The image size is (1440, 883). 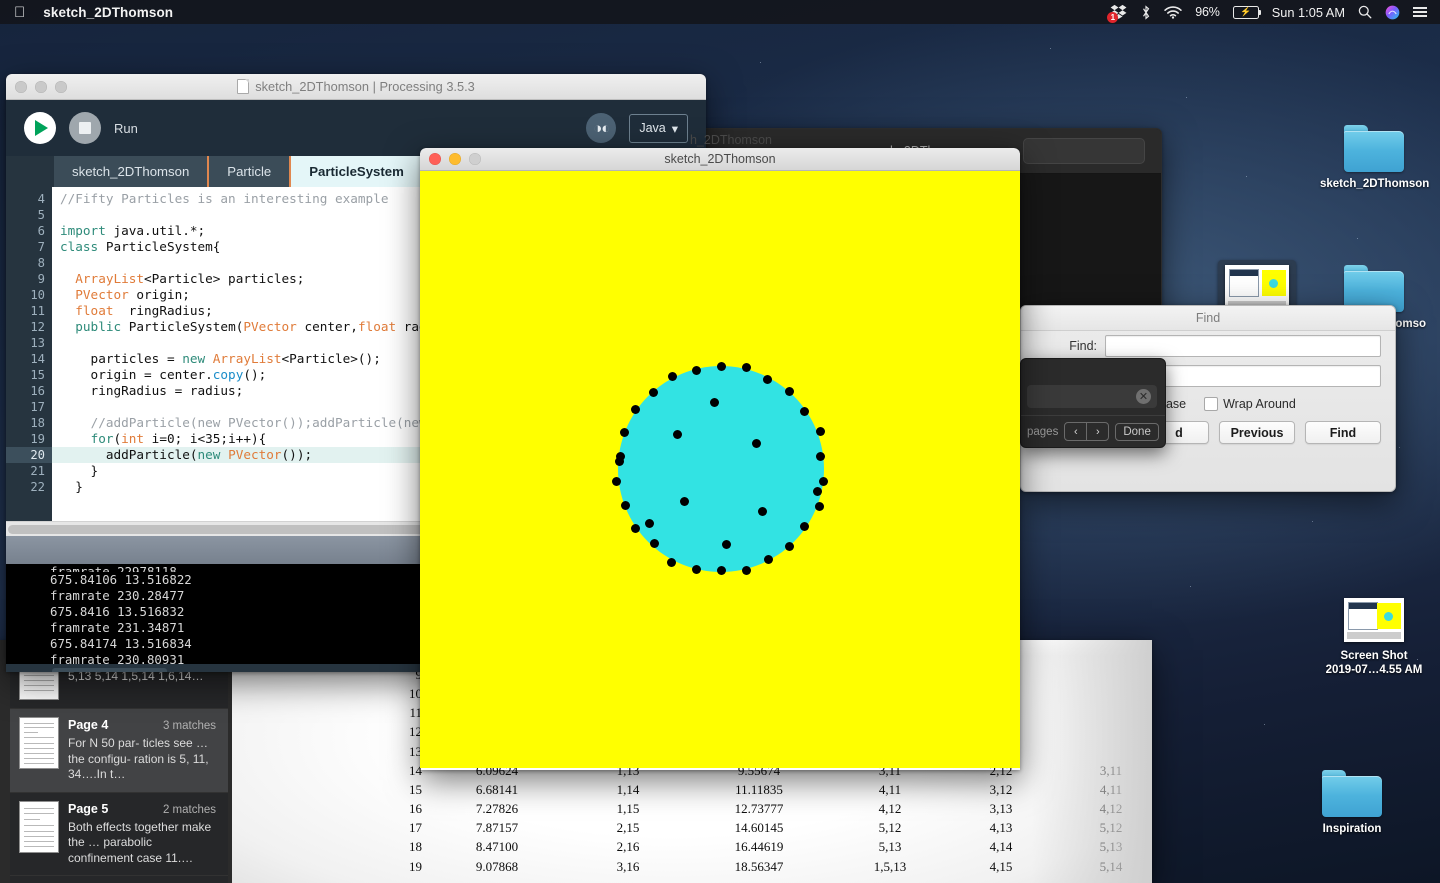 I want to click on line-number: 7, so click(x=41, y=247).